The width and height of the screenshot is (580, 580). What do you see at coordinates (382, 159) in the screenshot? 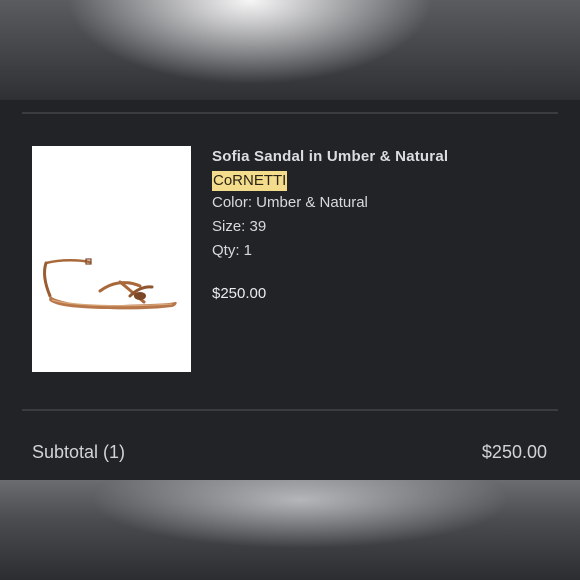
I see `product-name: Sofia Sandal in Umber & Natural` at bounding box center [382, 159].